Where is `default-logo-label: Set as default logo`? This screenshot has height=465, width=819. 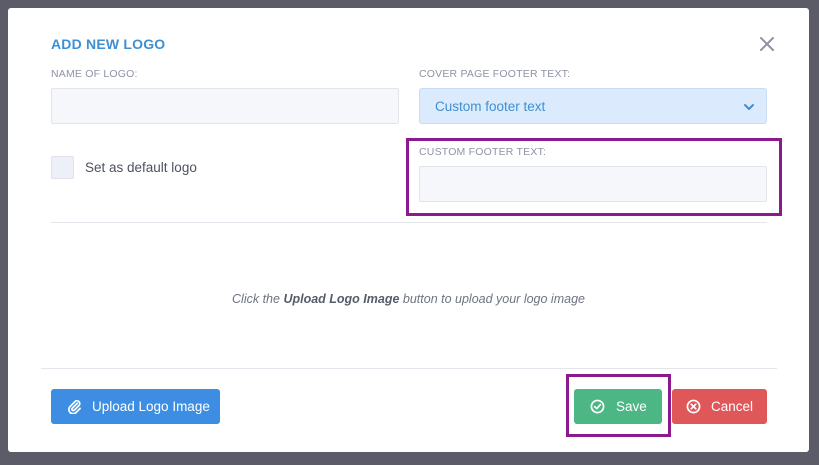
default-logo-label: Set as default logo is located at coordinates (141, 167).